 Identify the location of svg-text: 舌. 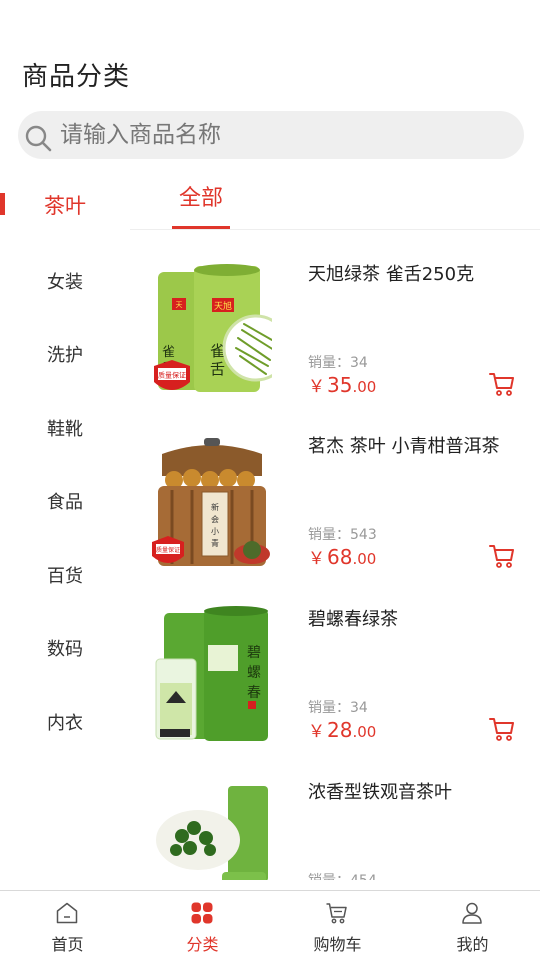
(217, 369).